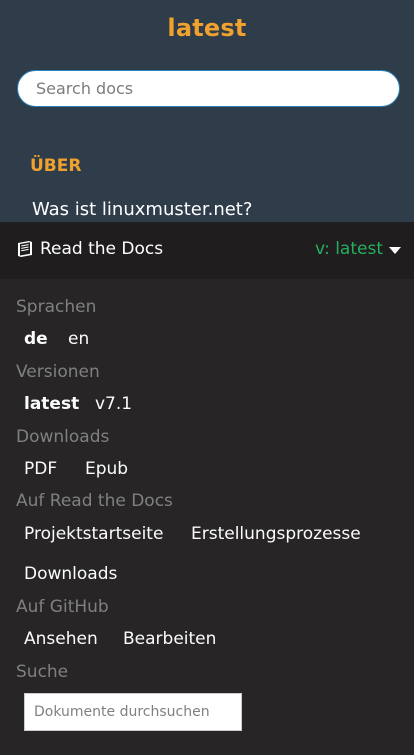  Describe the element at coordinates (348, 249) in the screenshot. I see `current-version-label: v: latest` at that location.